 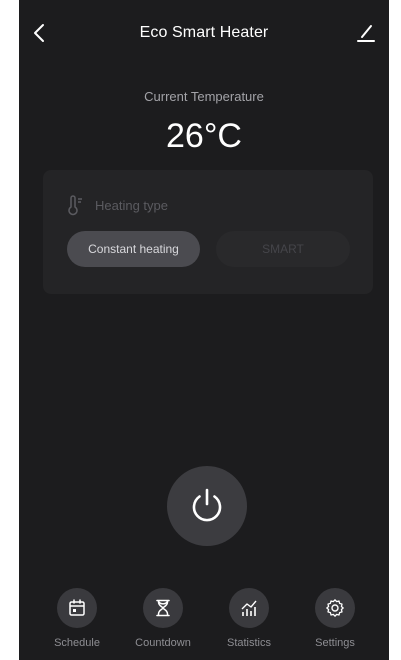 I want to click on hourglass-icon, so click(x=163, y=608).